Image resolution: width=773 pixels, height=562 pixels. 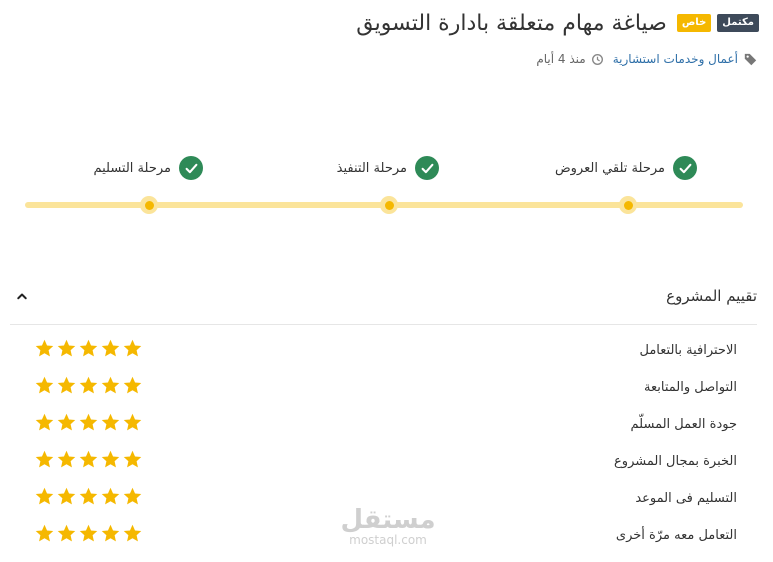 What do you see at coordinates (676, 535) in the screenshot?
I see `rating-row-label: التعامل معه مرّة أخرى` at bounding box center [676, 535].